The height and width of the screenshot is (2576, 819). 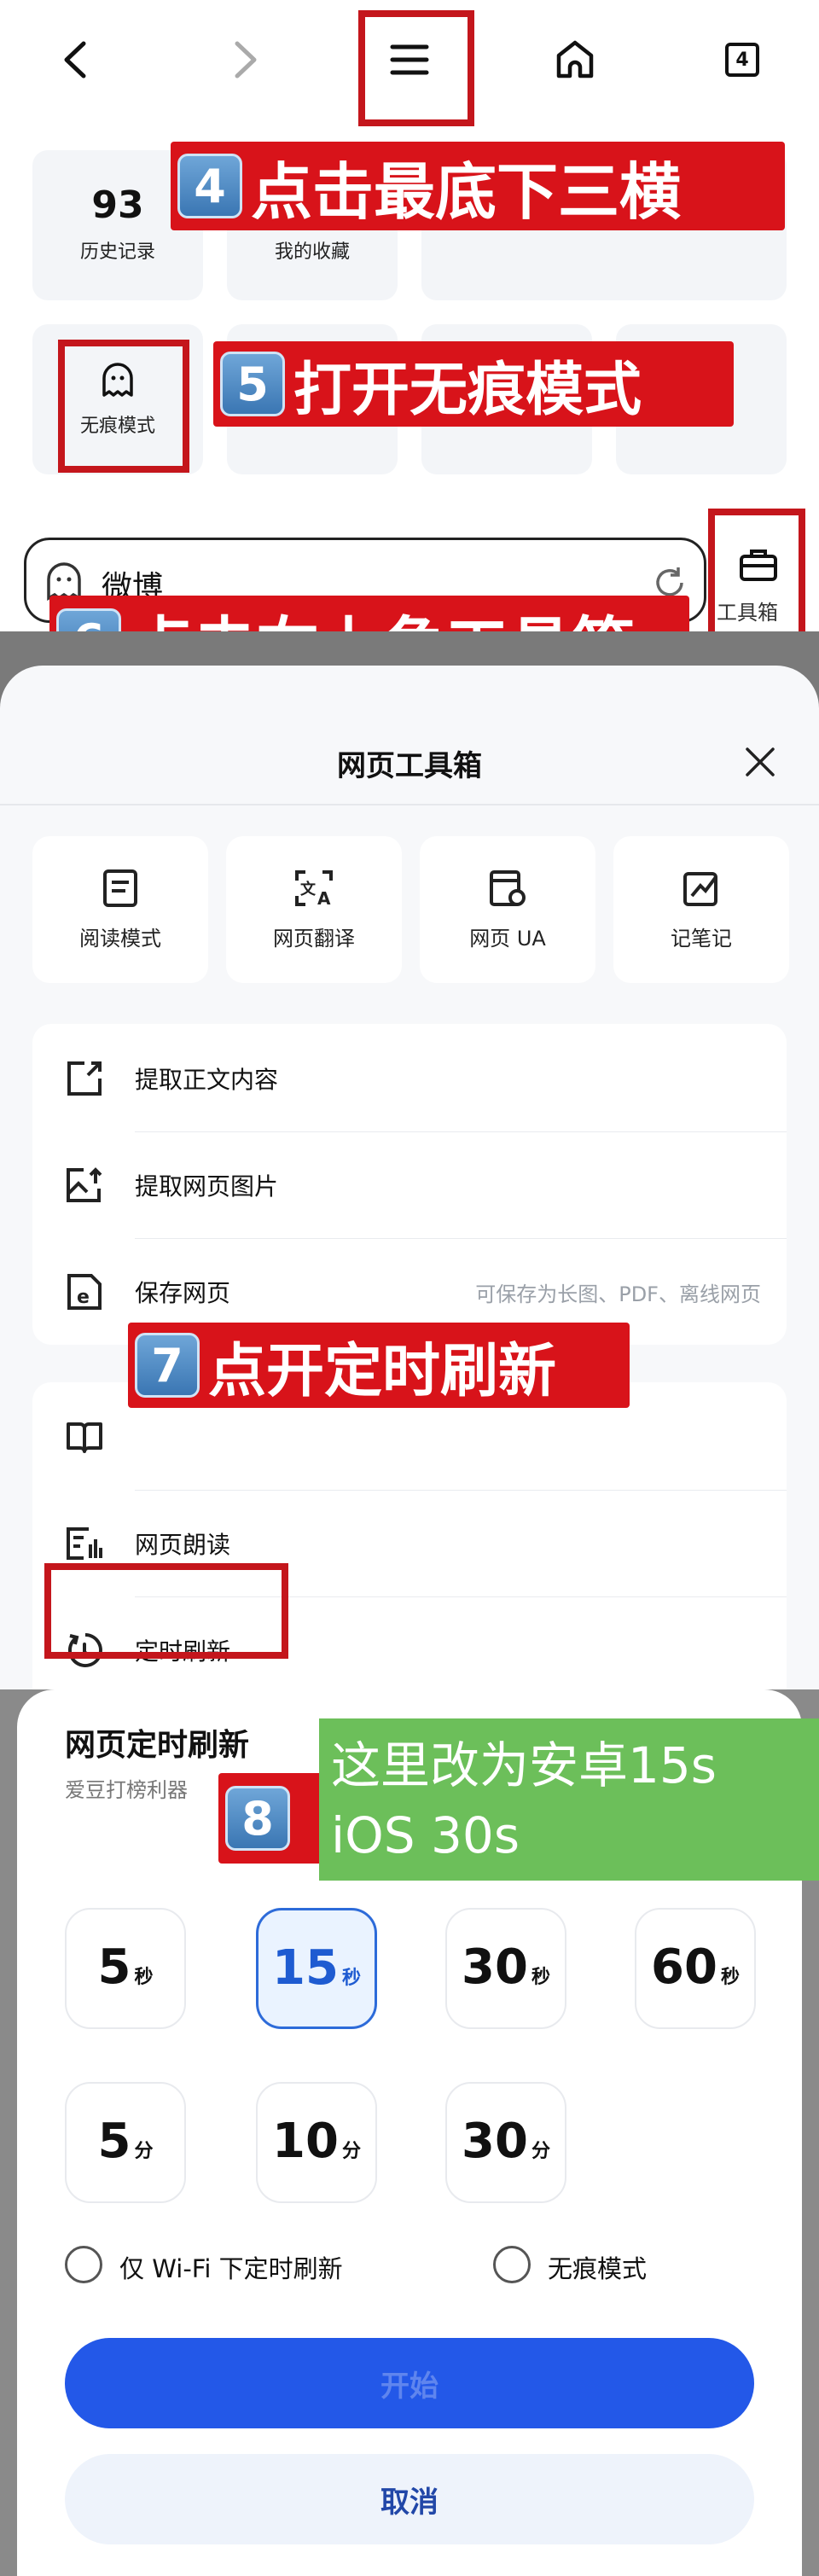 I want to click on callout-step-6: 6 点击右上角工具箱, so click(x=369, y=613).